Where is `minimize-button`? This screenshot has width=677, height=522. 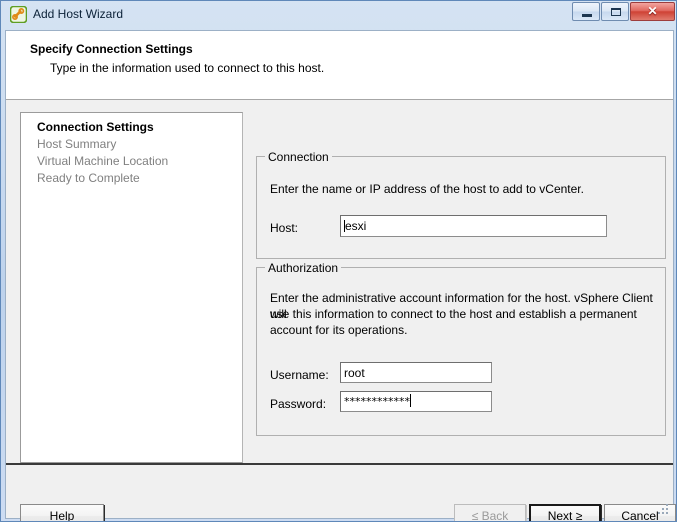 minimize-button is located at coordinates (586, 11).